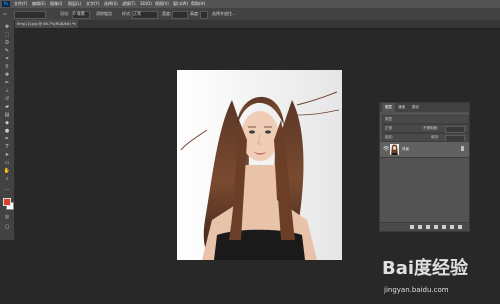 This screenshot has height=304, width=500. I want to click on move-tool-icon: ✥, so click(7, 27).